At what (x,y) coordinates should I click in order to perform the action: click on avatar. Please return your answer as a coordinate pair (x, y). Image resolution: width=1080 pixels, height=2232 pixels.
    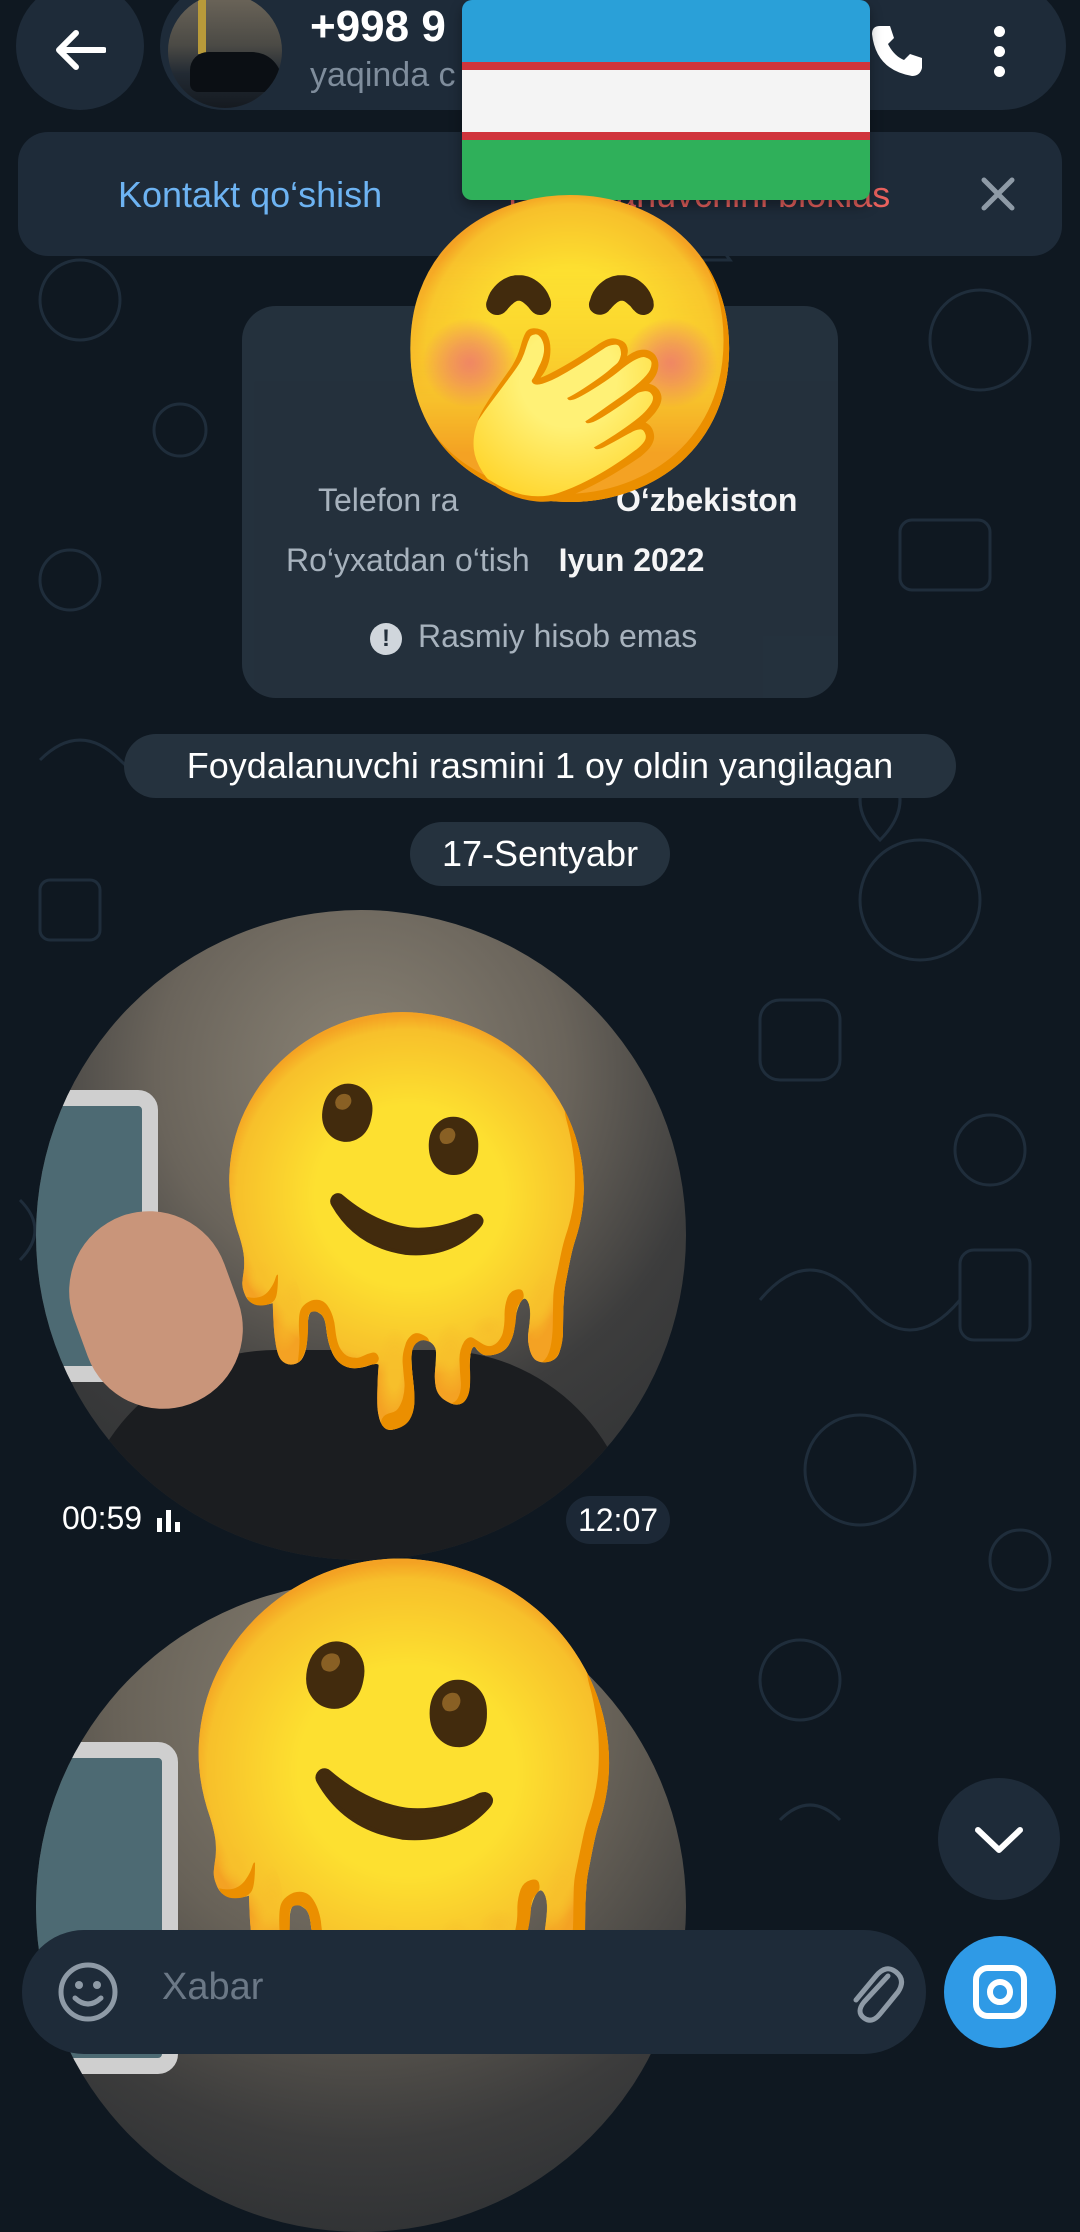
    Looking at the image, I should click on (225, 54).